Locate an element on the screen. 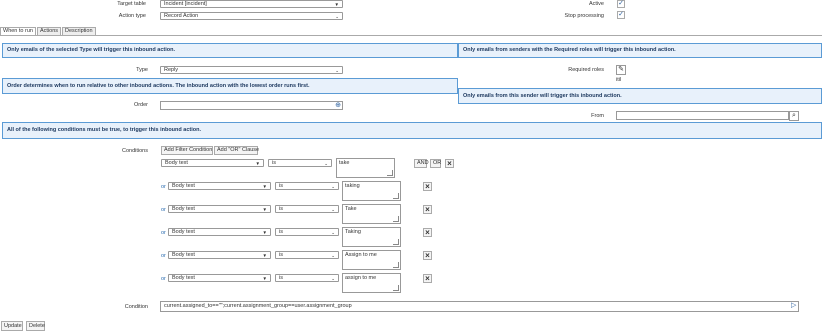  update-button: Update is located at coordinates (12, 326).